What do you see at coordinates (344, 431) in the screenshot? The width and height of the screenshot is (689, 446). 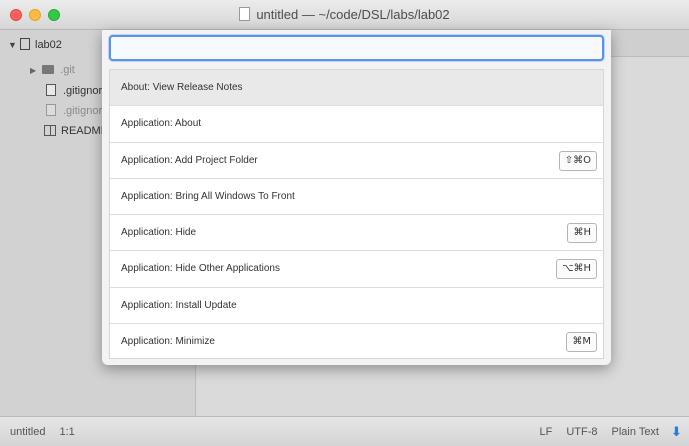 I see `status-bar: untitled 1:1 LF UTF-8 Plain Text ⬇` at bounding box center [344, 431].